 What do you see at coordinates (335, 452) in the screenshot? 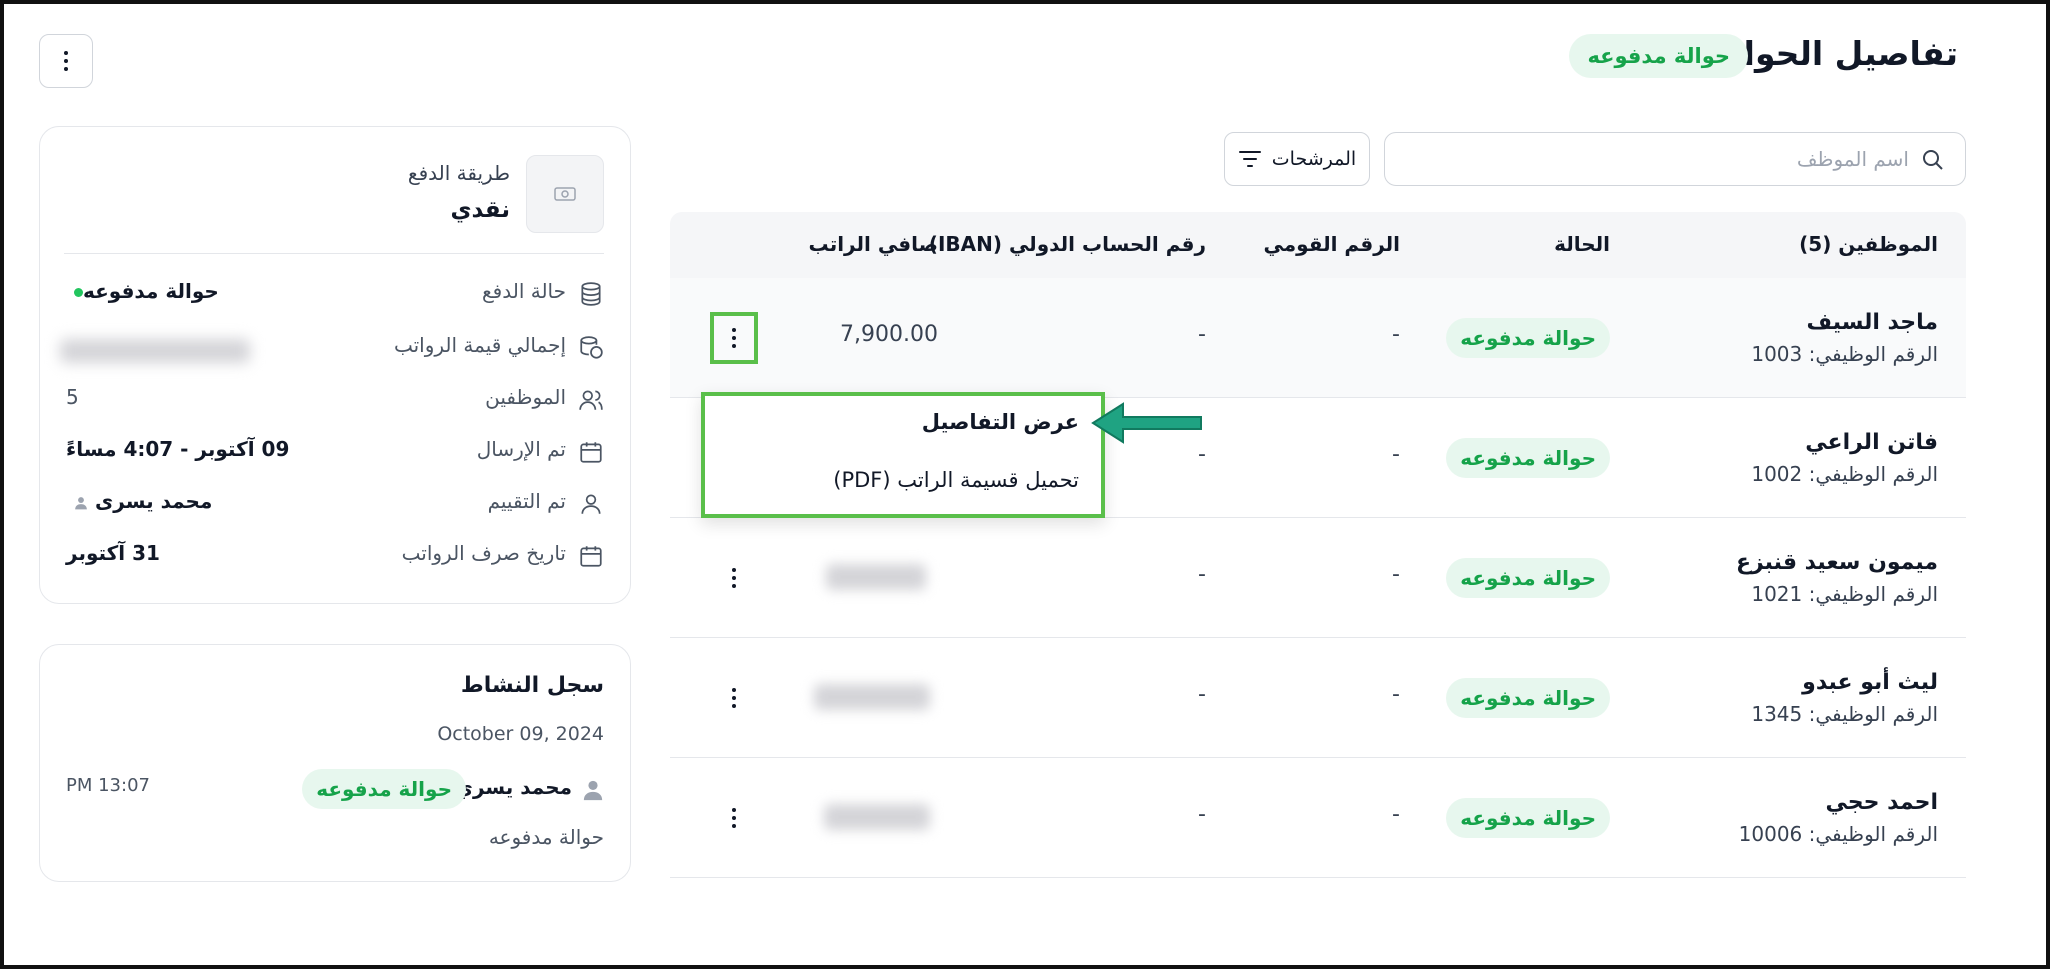
I see `sent-row: تم الإرسال 09 آكتوبر - 4:07 مساءً` at bounding box center [335, 452].